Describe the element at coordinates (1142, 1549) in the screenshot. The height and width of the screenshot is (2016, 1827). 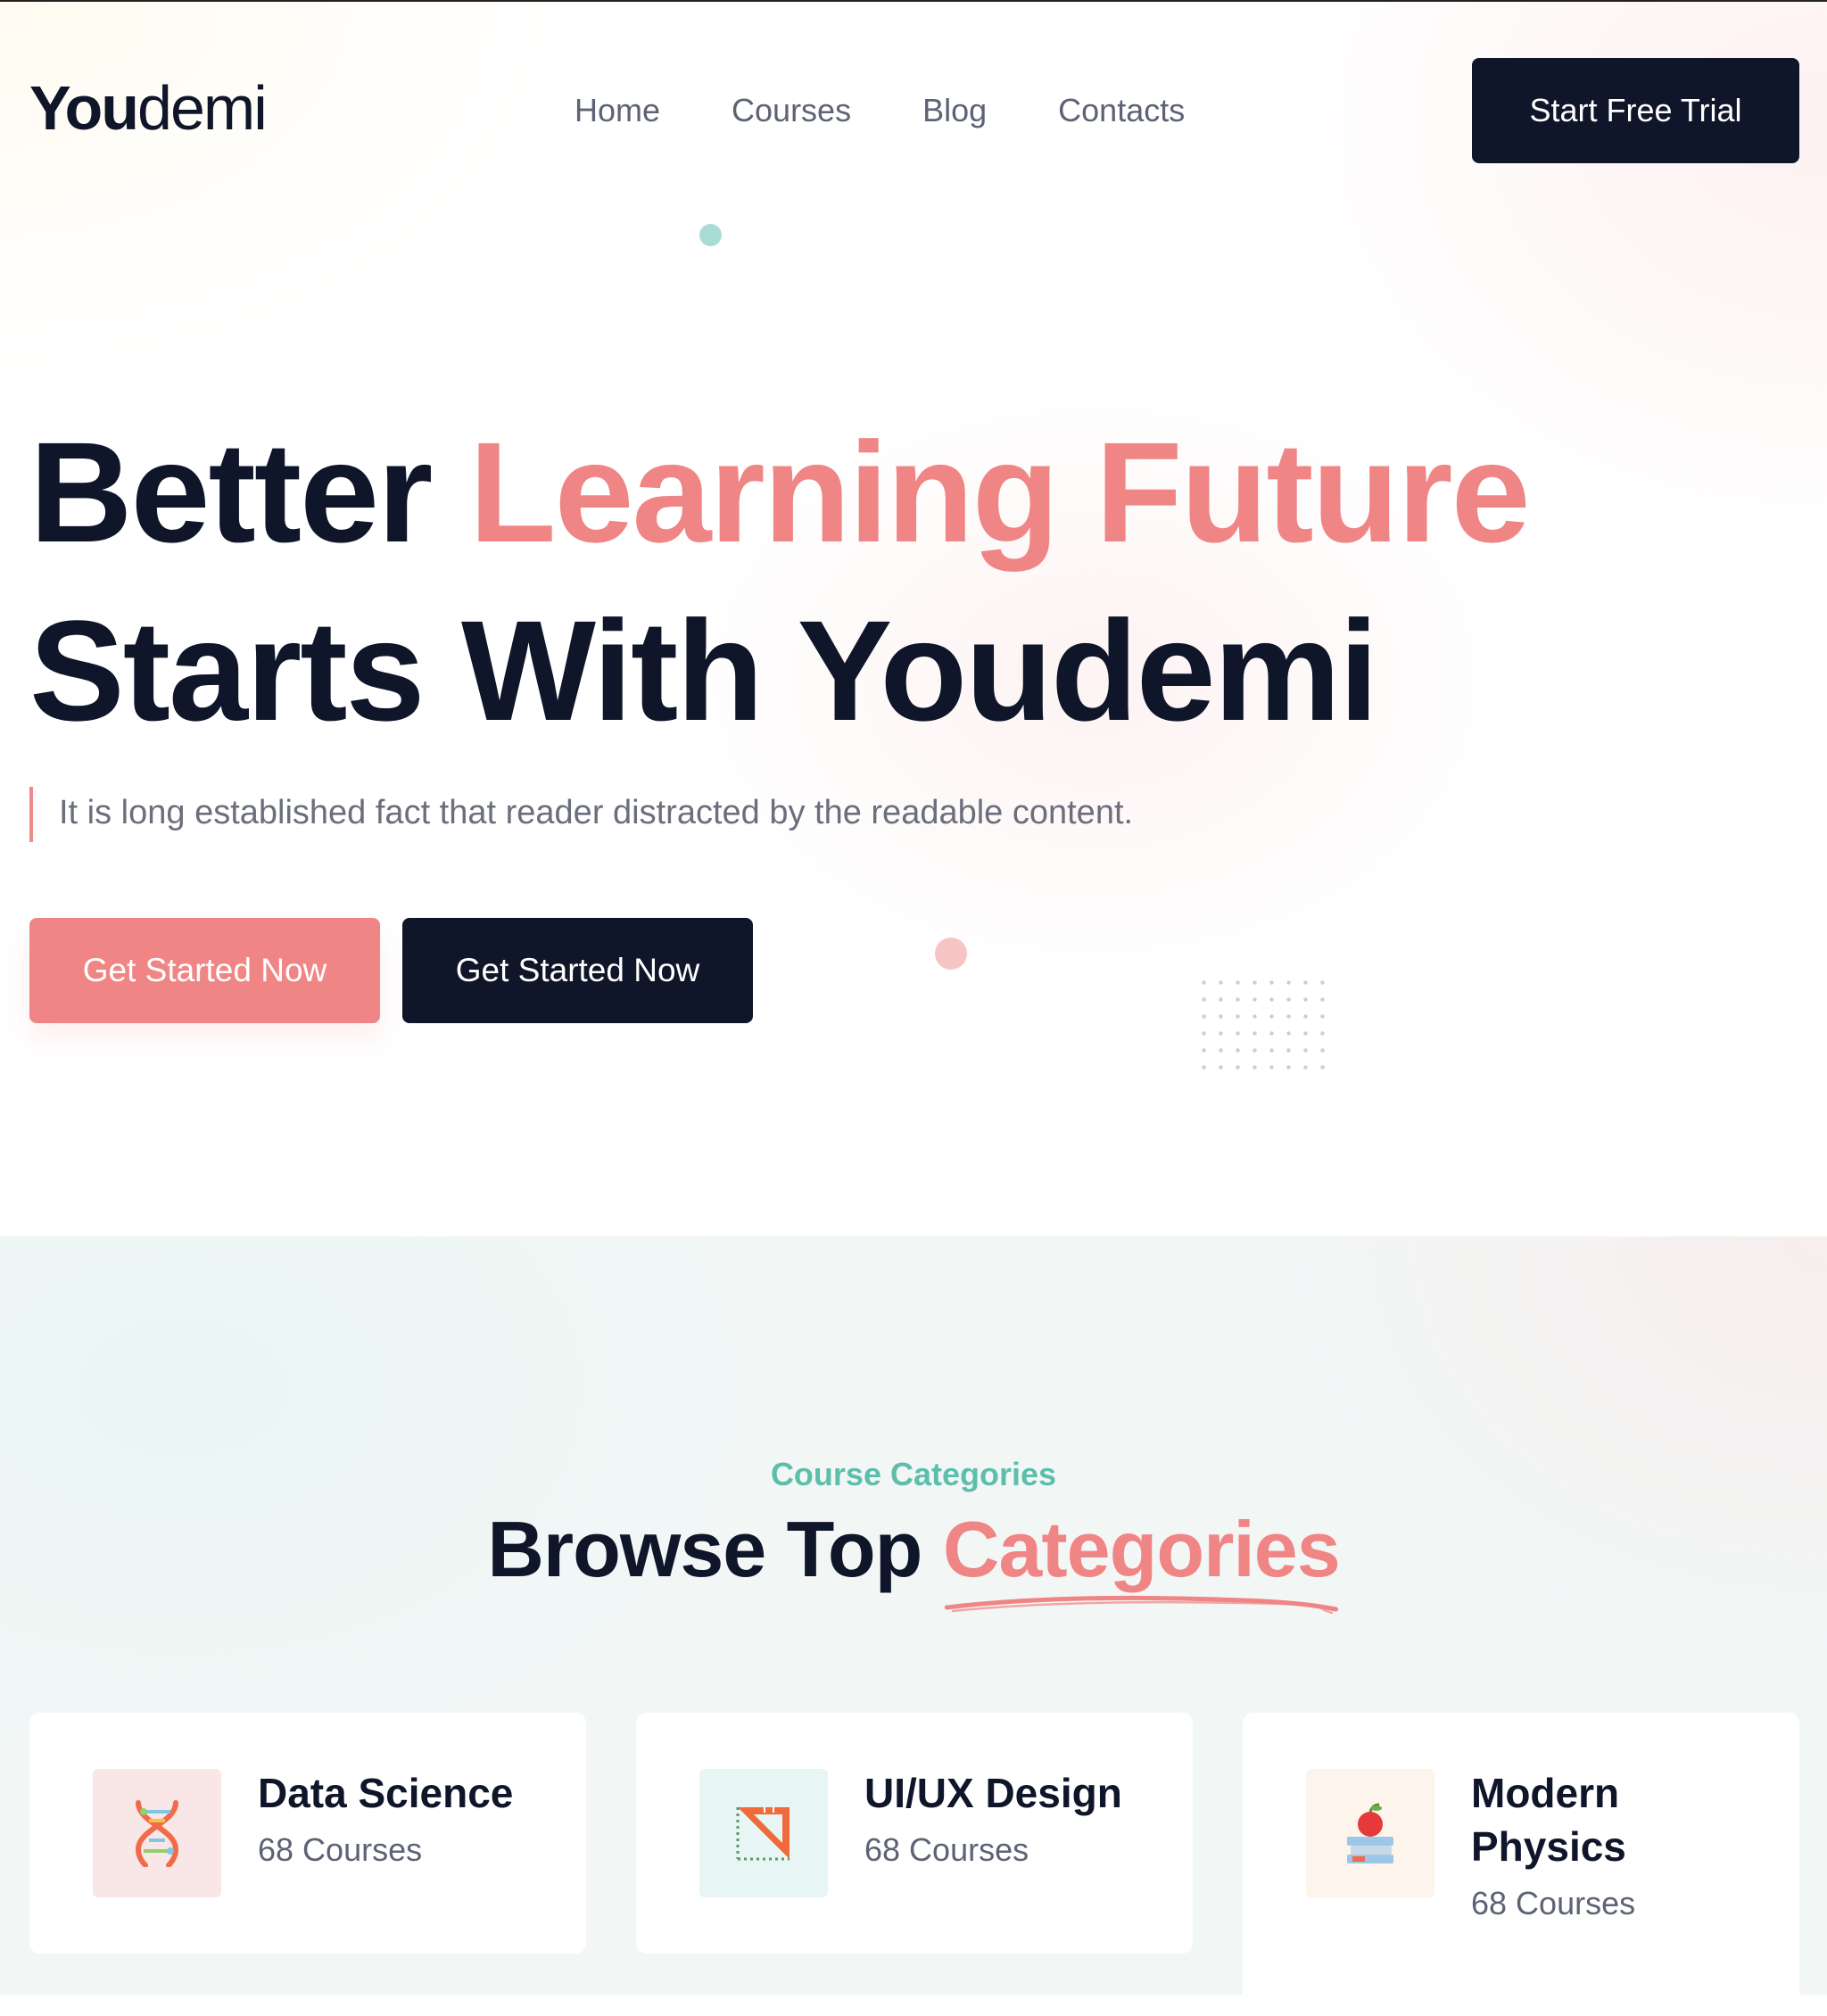
I see `categories-title-accent-text: Categories` at that location.